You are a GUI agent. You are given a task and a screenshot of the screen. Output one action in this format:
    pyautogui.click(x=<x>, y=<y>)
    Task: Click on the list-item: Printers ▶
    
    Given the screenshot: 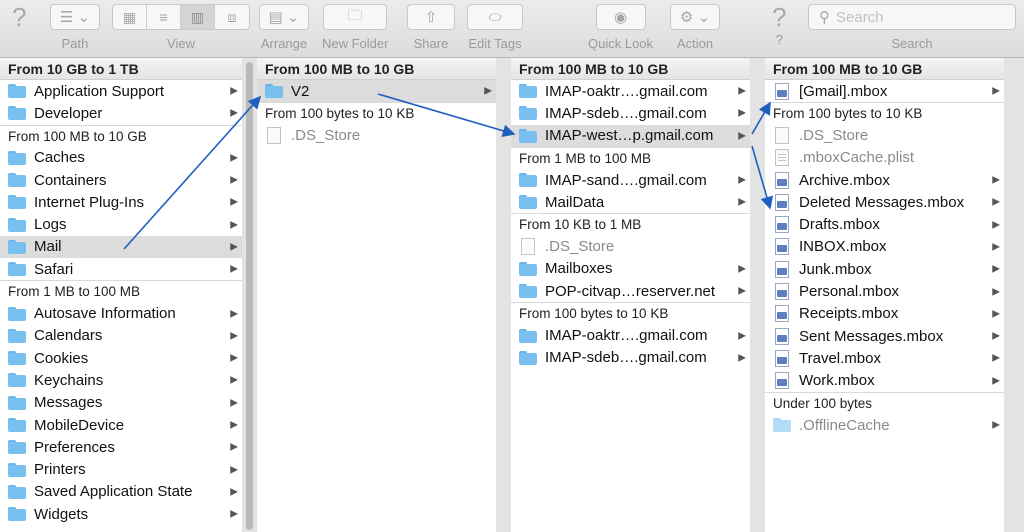 What is the action you would take?
    pyautogui.click(x=121, y=469)
    